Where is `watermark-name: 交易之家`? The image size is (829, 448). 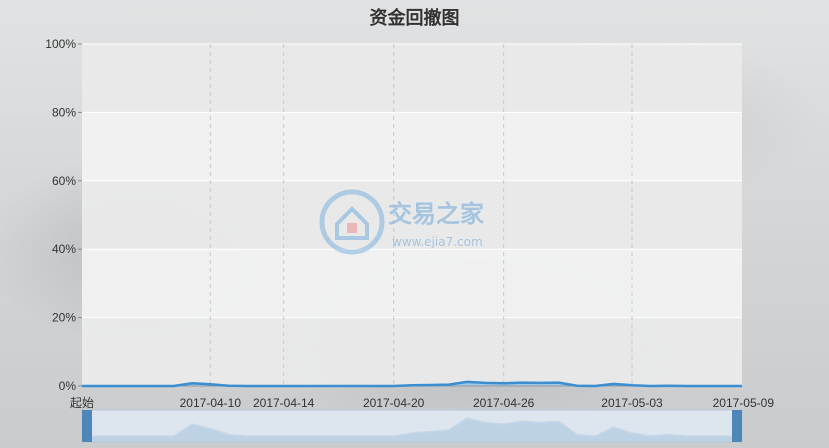
watermark-name: 交易之家 is located at coordinates (436, 214).